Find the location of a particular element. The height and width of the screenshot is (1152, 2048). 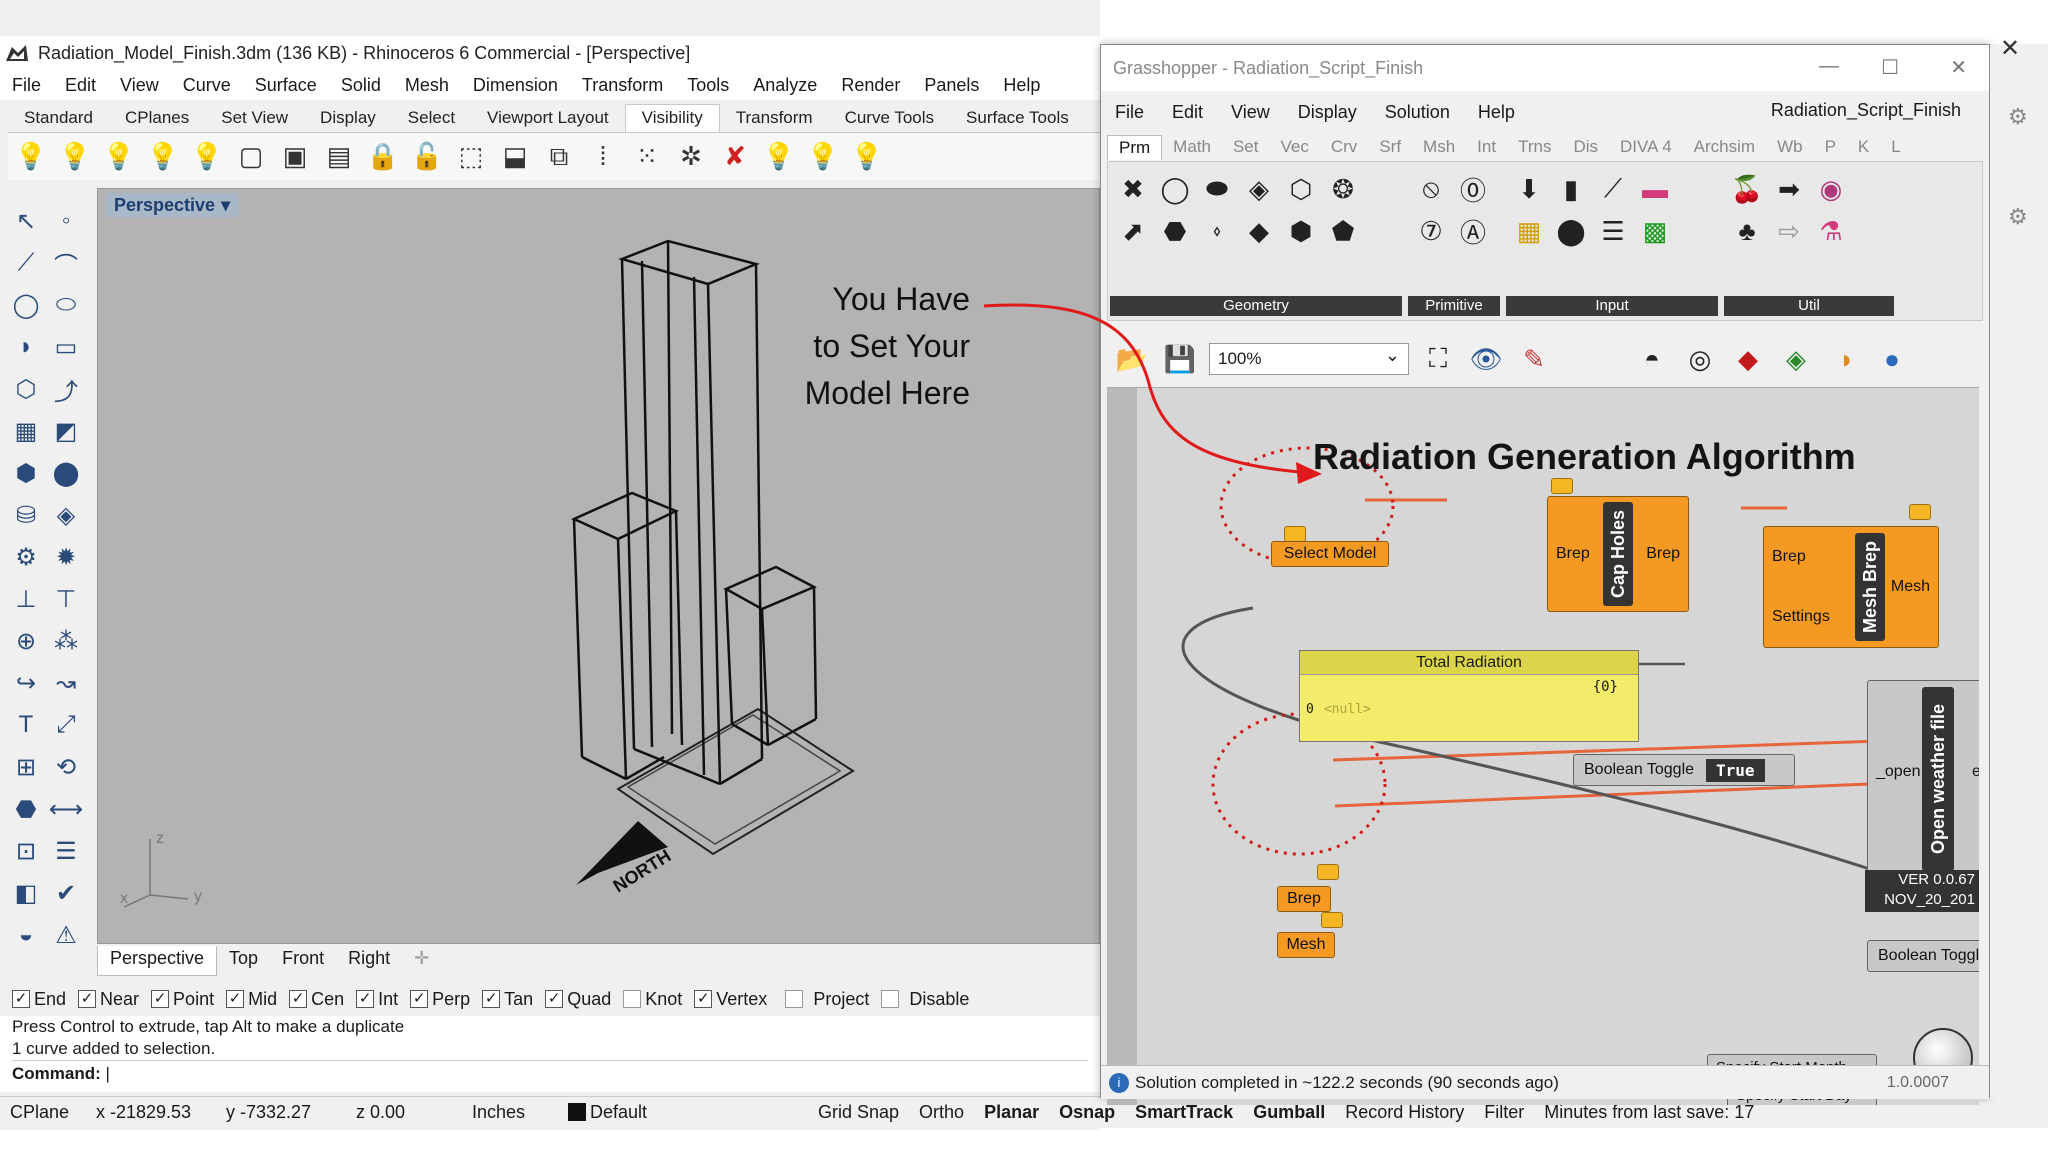

gh-tab-crv: Crv is located at coordinates (1344, 147).